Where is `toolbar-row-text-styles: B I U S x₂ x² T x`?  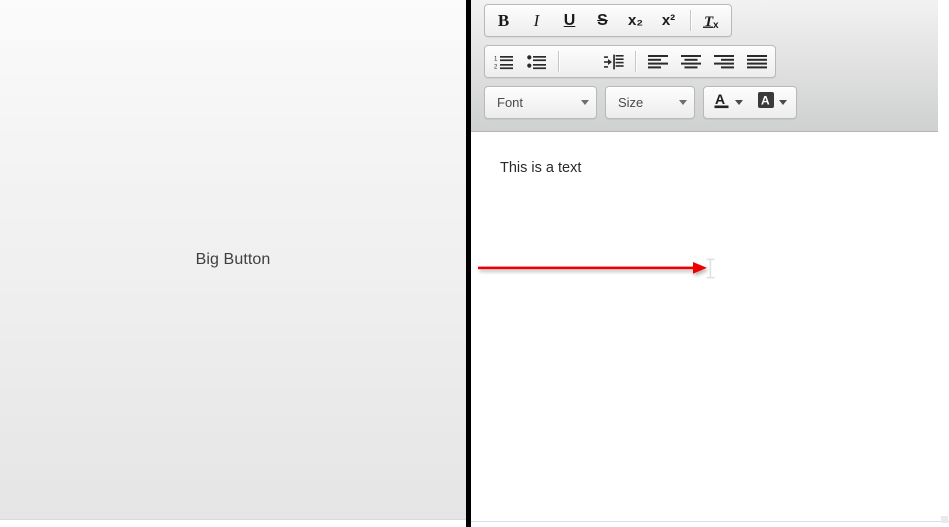
toolbar-row-text-styles: B I U S x₂ x² T x is located at coordinates (711, 24).